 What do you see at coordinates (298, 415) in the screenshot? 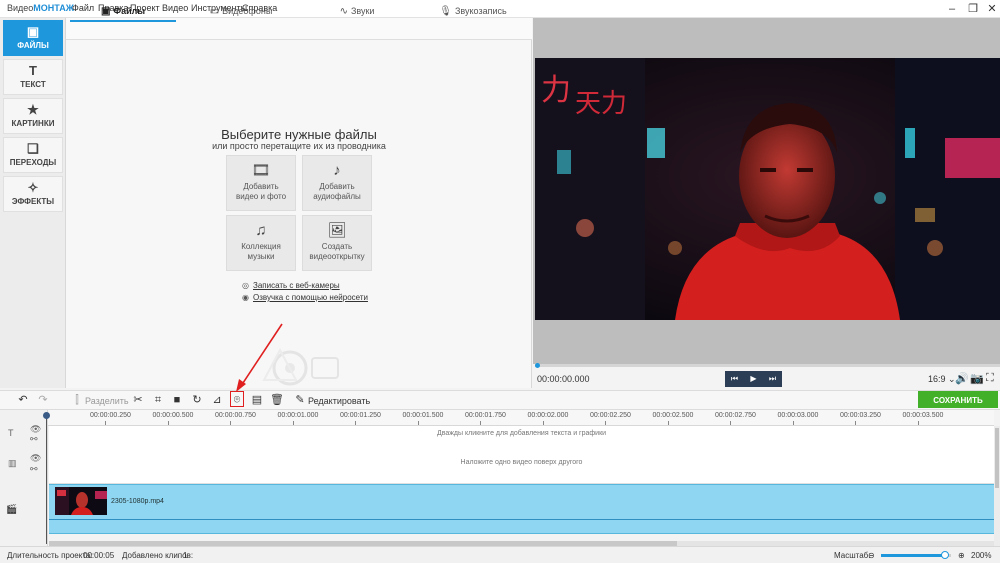
I see `ruler-tick-label: 00:00:01.000` at bounding box center [298, 415].